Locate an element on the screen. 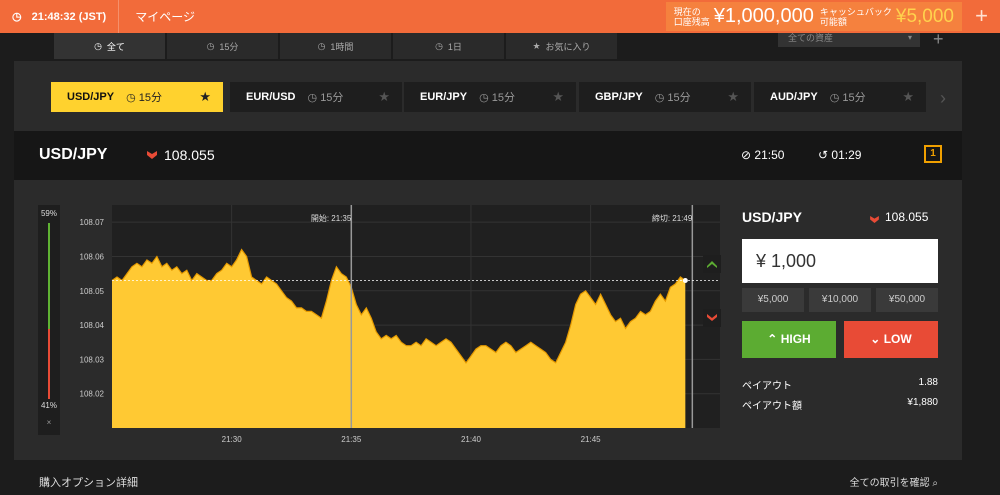  chevron-right-icon: › is located at coordinates (943, 98).